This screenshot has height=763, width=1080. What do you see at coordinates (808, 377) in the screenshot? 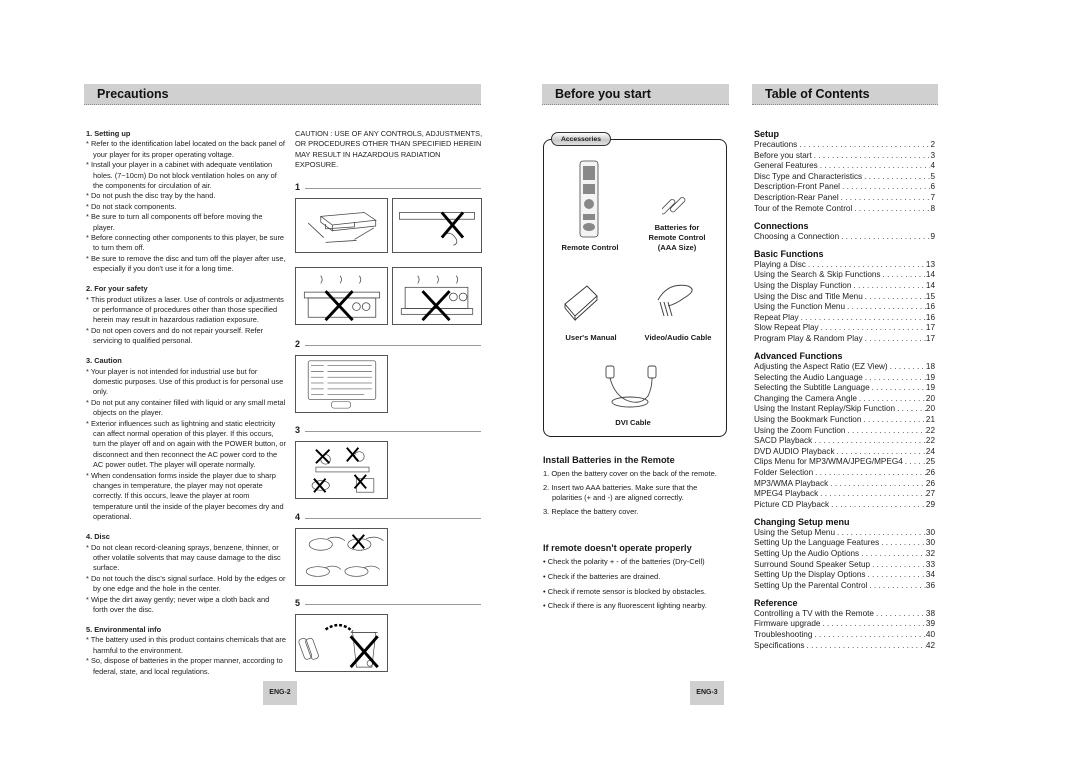
I see `toc-entry-title: Selecting the Audio Language` at bounding box center [808, 377].